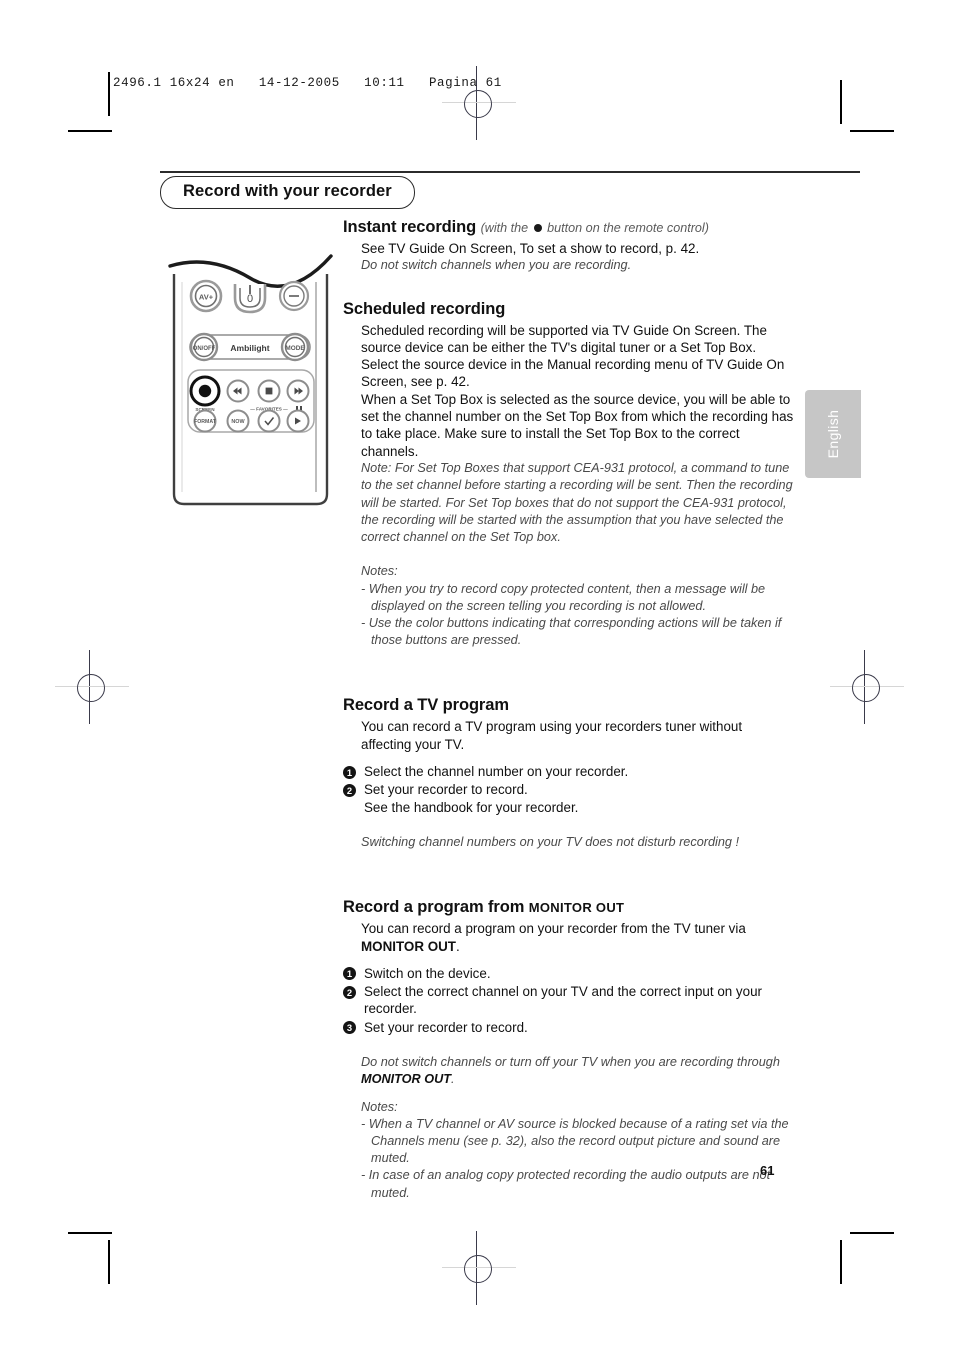  I want to click on svg-text: NOW, so click(238, 422).